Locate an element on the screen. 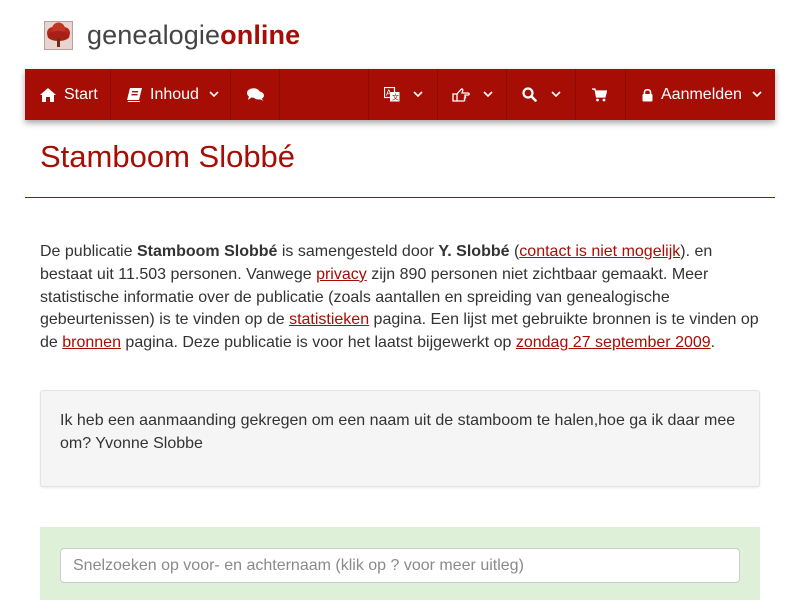  site-brand: genealogieonline is located at coordinates (193, 35).